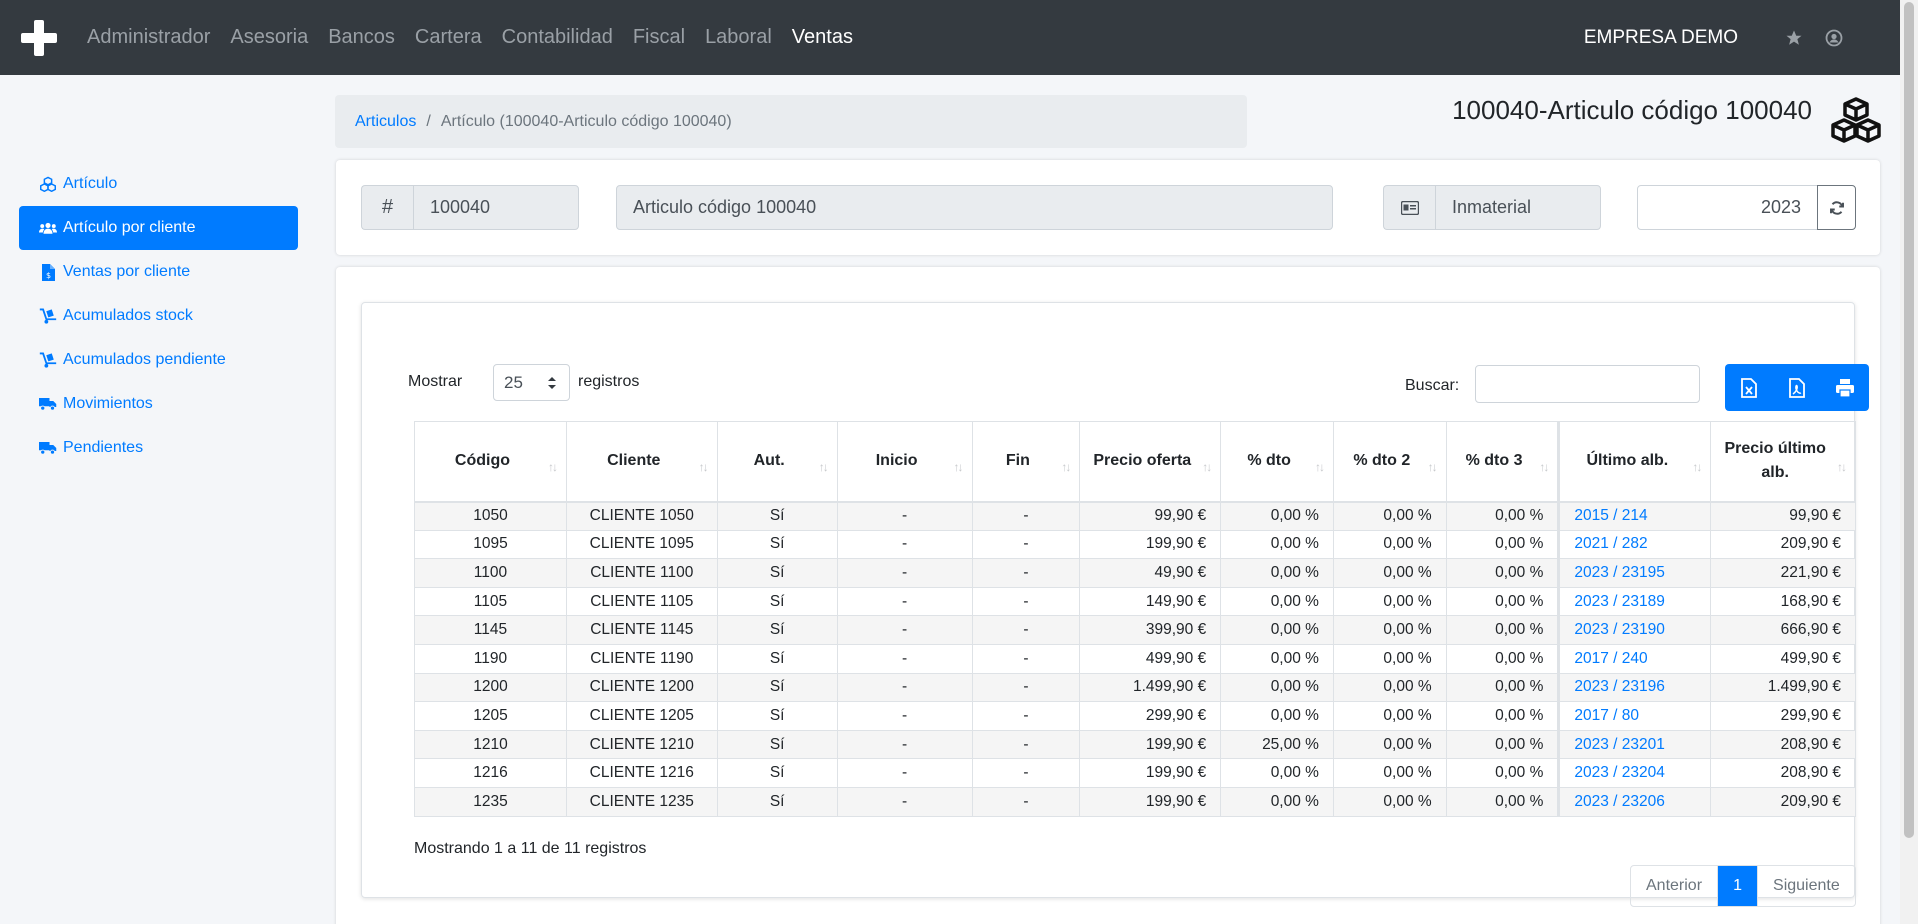 Image resolution: width=1918 pixels, height=924 pixels. Describe the element at coordinates (1150, 716) in the screenshot. I see `cell-precio-oferta: 299,90 €` at that location.